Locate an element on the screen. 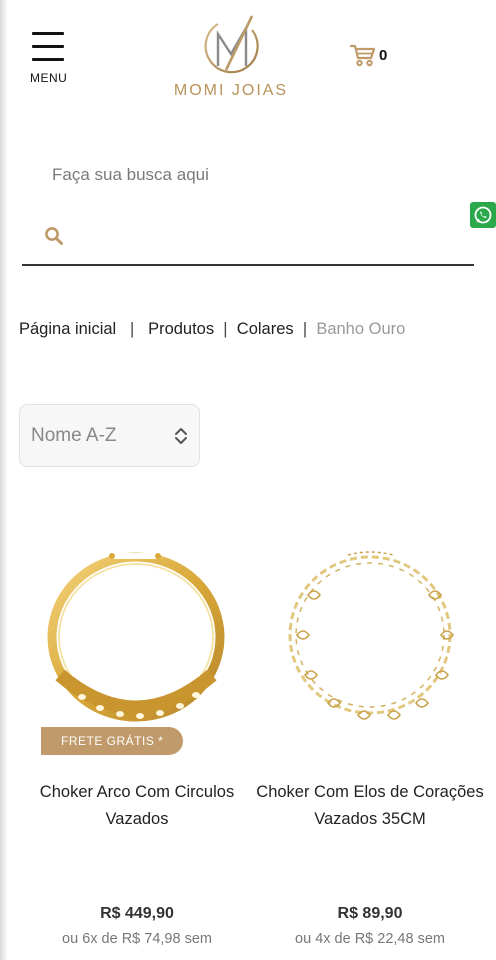 The width and height of the screenshot is (496, 960). breadcrumb-home: Página inicial is located at coordinates (67, 329).